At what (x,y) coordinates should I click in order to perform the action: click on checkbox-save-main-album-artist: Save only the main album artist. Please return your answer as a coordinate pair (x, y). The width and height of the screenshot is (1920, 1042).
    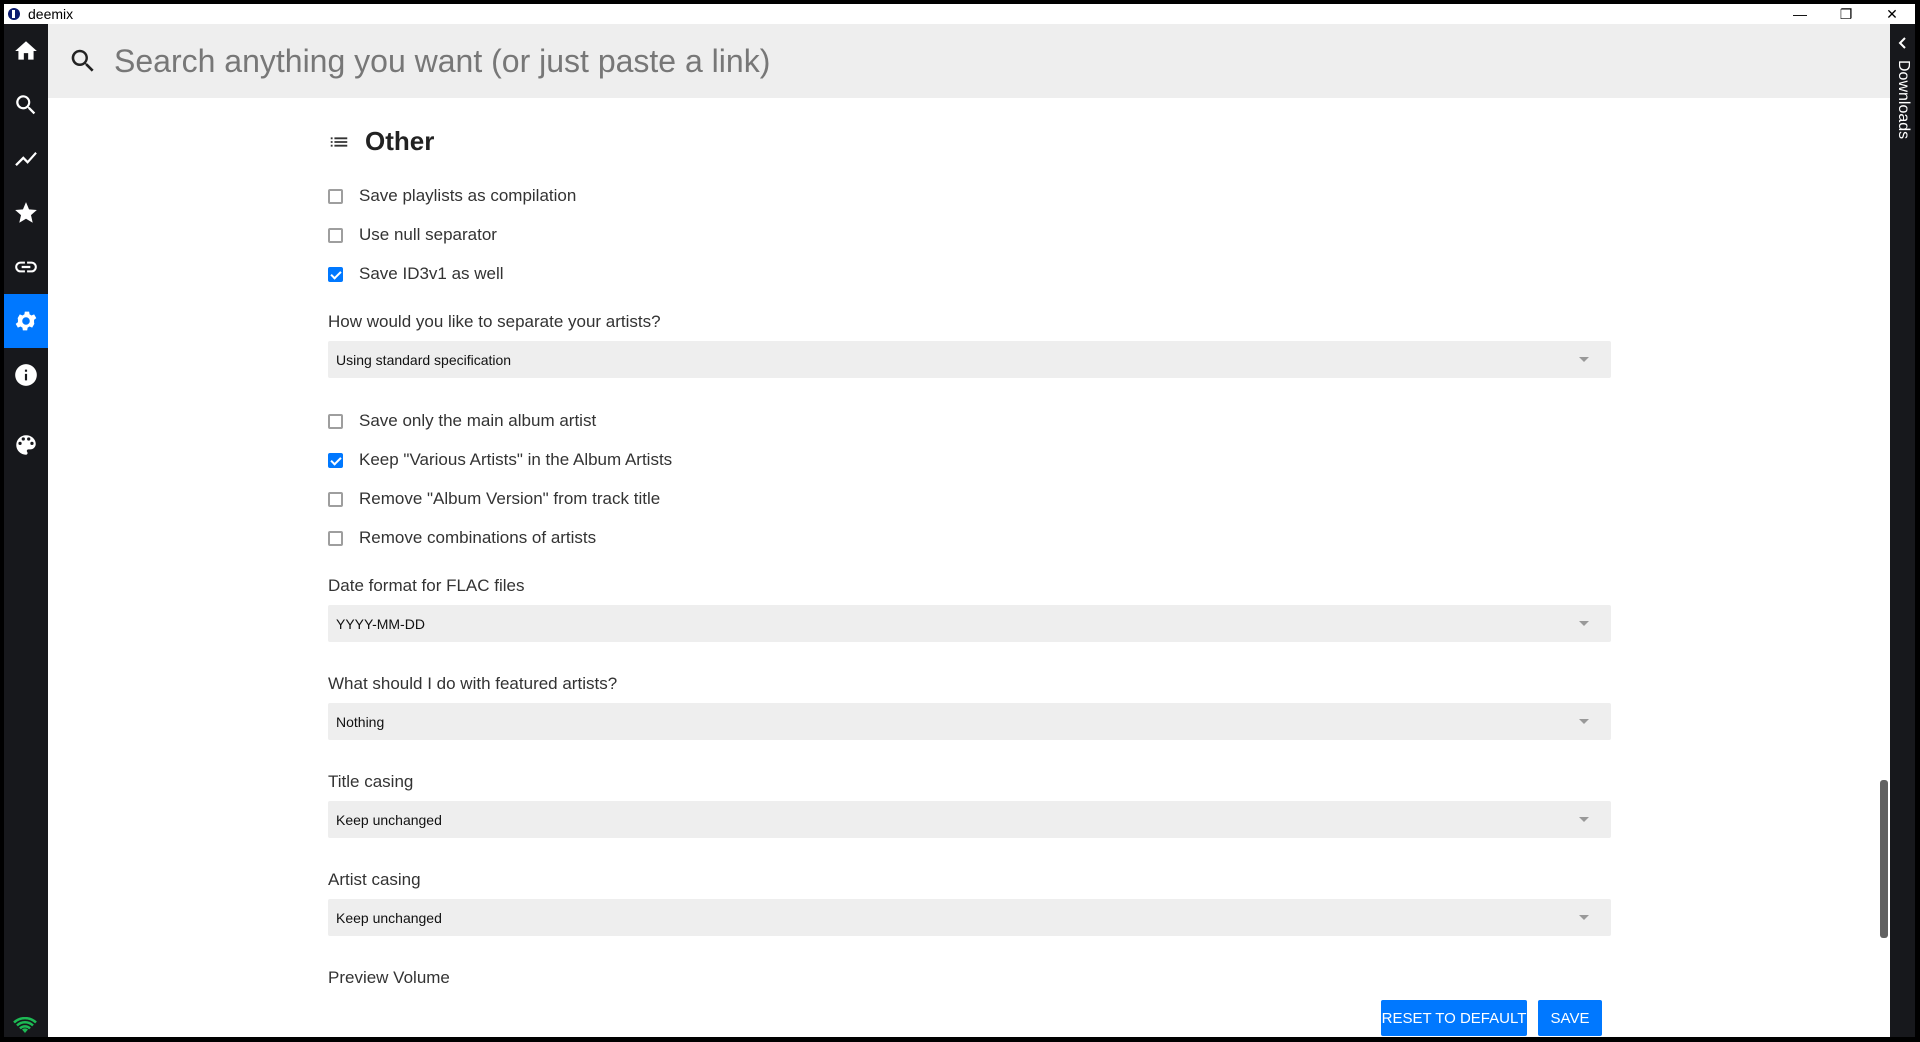
    Looking at the image, I should click on (462, 421).